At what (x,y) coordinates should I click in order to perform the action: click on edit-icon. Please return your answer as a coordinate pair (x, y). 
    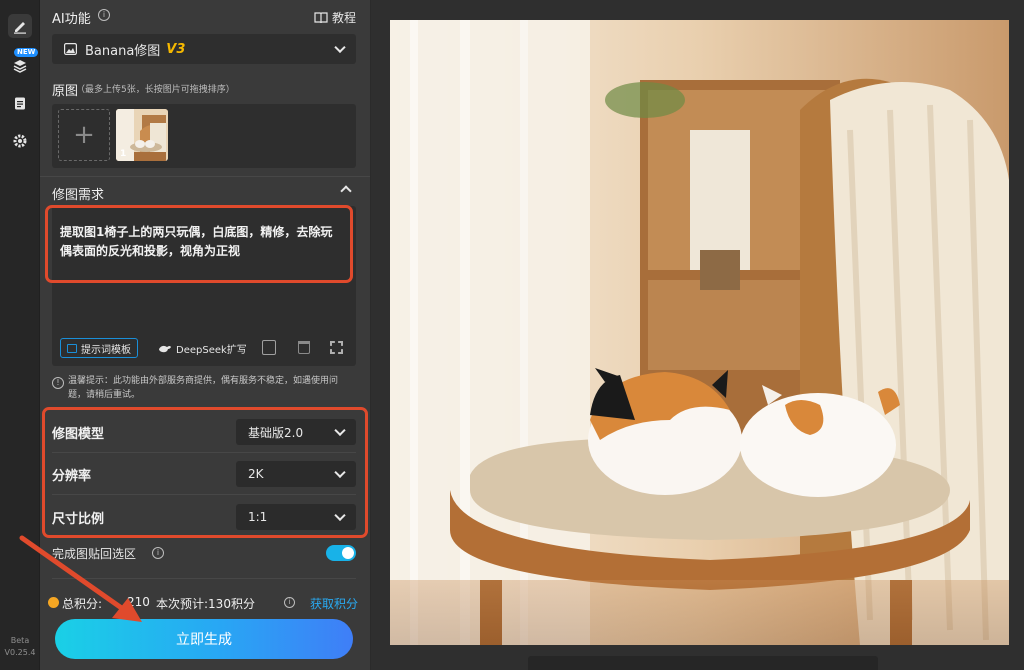
    Looking at the image, I should click on (20, 26).